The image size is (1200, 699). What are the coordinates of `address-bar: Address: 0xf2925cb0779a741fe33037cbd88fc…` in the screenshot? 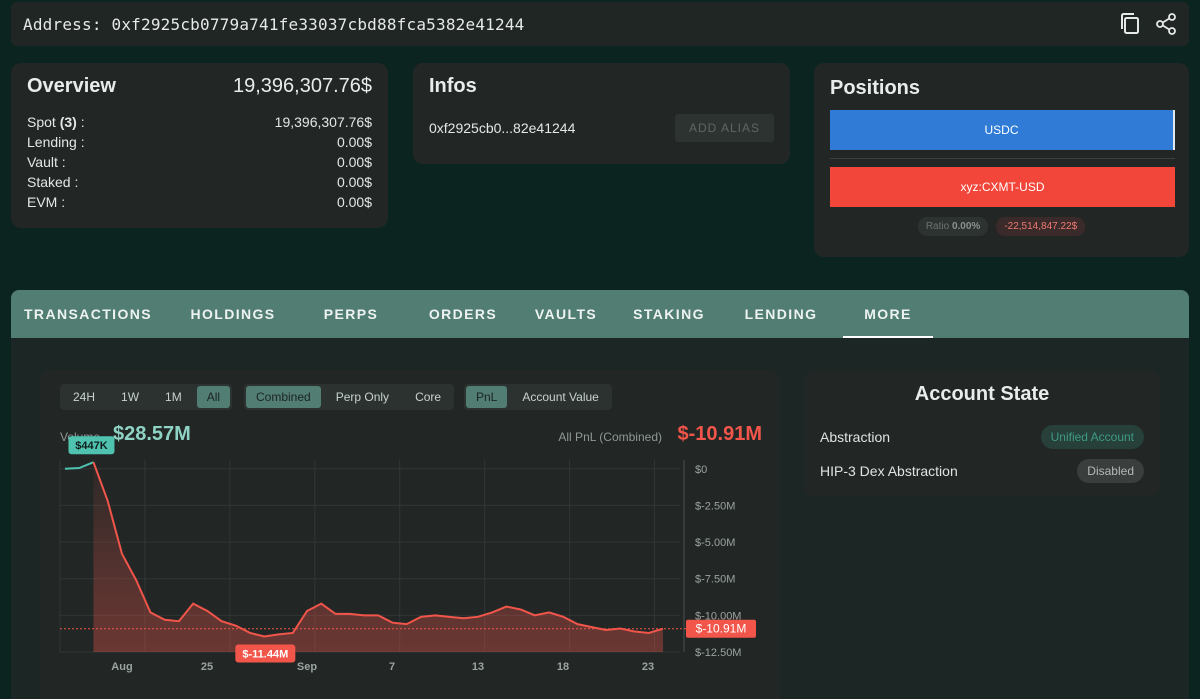 It's located at (600, 24).